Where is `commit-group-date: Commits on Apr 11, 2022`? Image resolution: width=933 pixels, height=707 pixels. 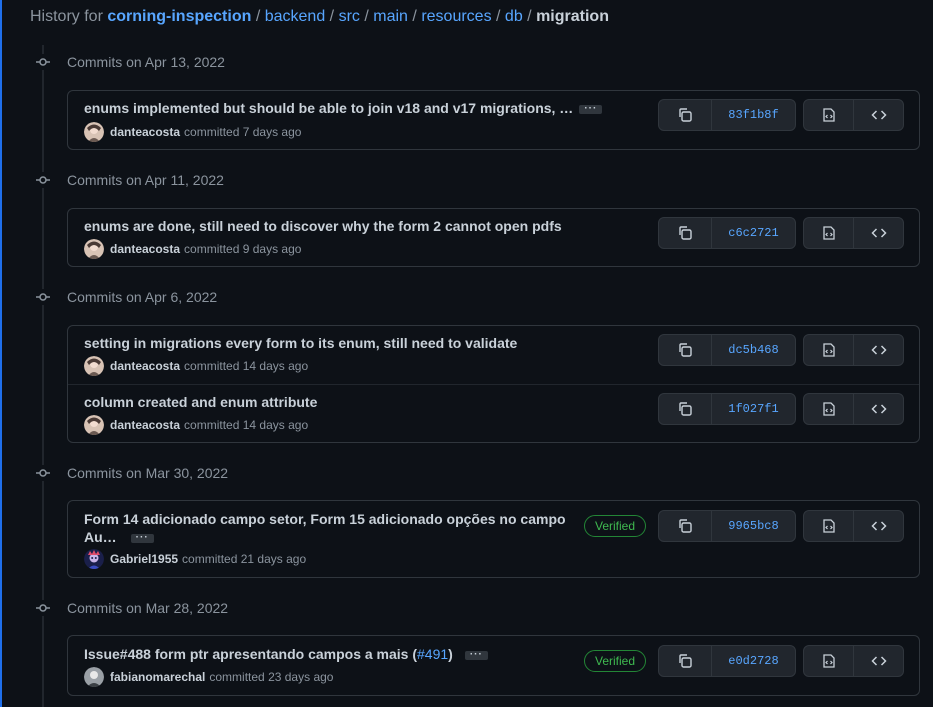 commit-group-date: Commits on Apr 11, 2022 is located at coordinates (145, 180).